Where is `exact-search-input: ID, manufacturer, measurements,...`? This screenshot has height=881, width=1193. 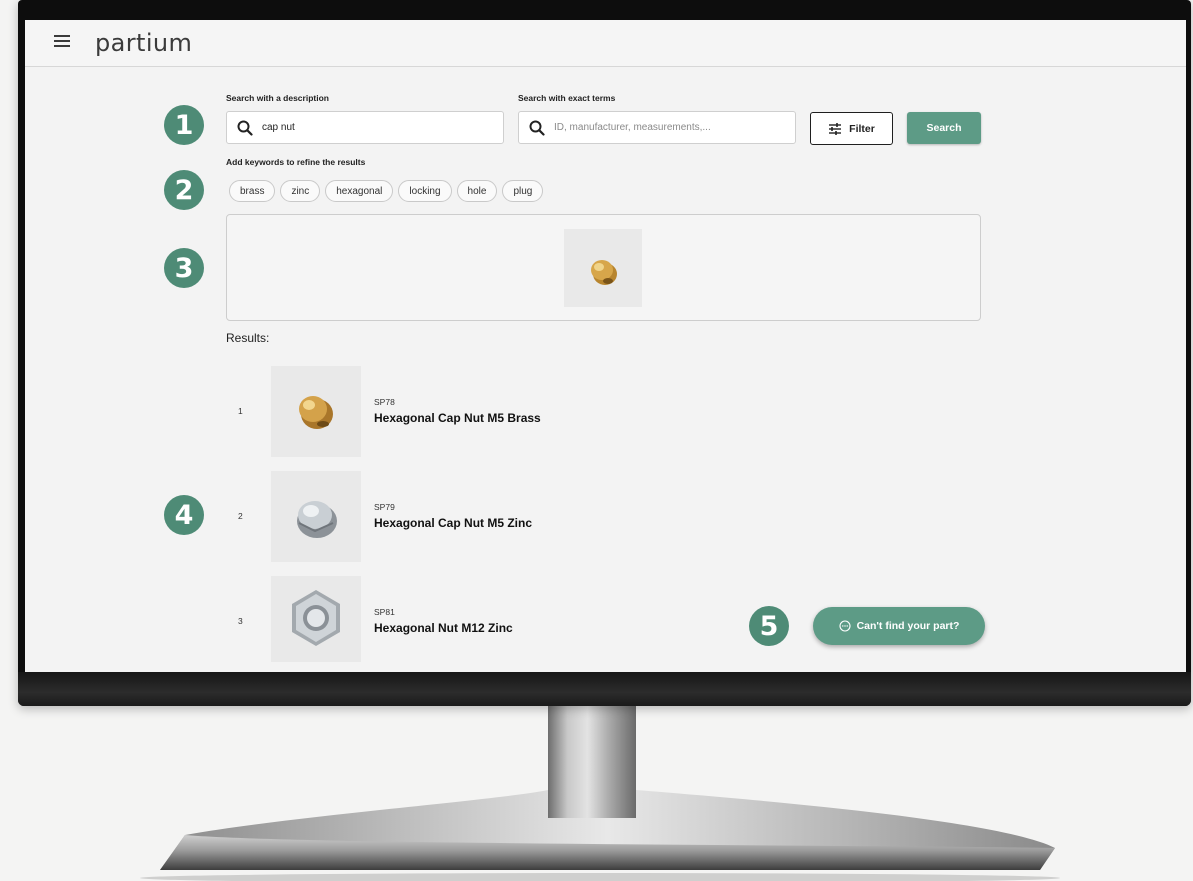 exact-search-input: ID, manufacturer, measurements,... is located at coordinates (657, 127).